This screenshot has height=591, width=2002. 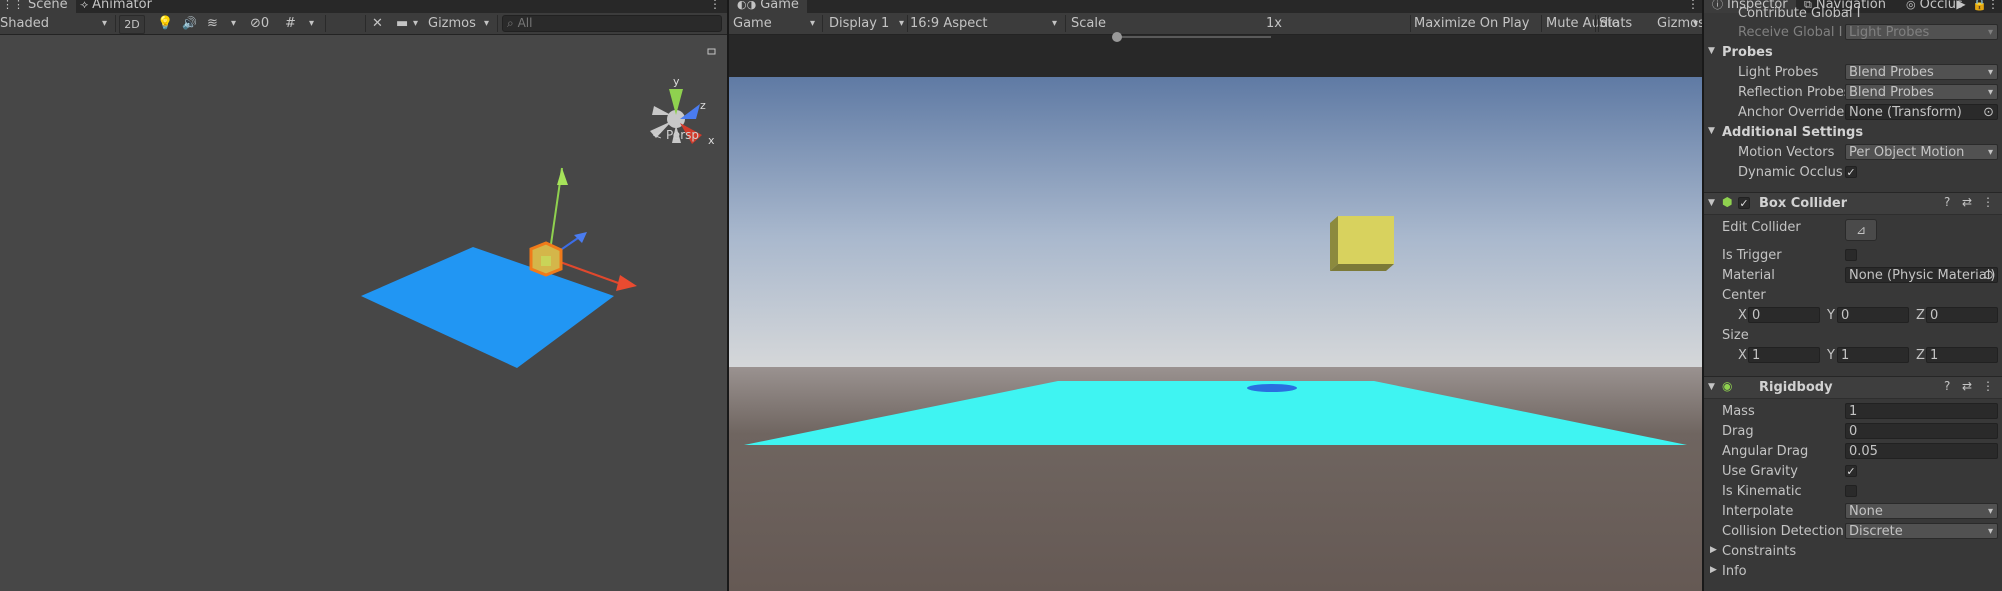 I want to click on hidden-objects-toggle: ⊘0, so click(x=265, y=23).